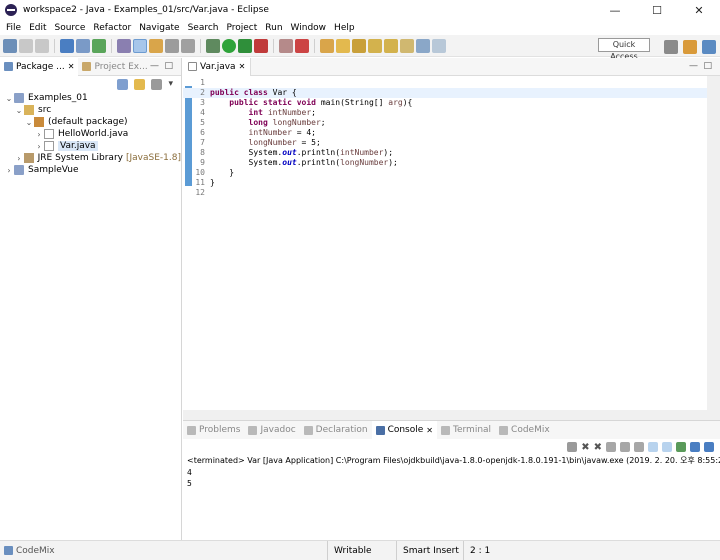 The height and width of the screenshot is (560, 720). I want to click on menu-edit: Edit, so click(37, 28).